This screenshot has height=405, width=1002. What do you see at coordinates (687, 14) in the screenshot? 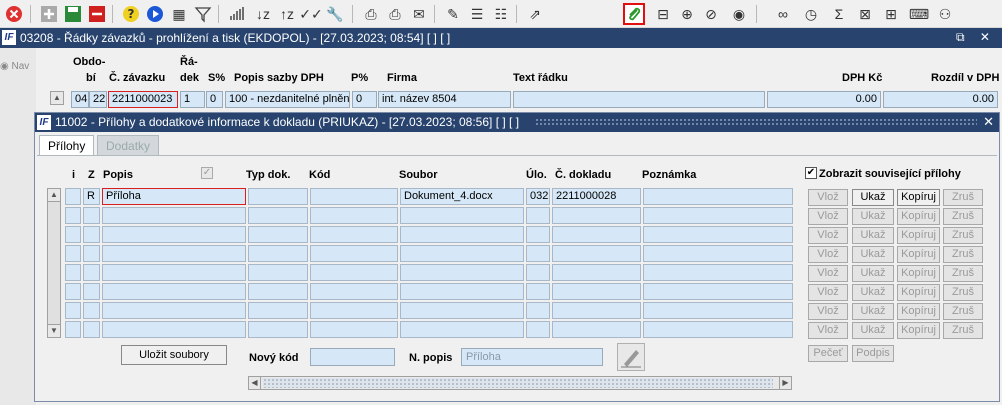
I see `globe-icon: ⊕` at bounding box center [687, 14].